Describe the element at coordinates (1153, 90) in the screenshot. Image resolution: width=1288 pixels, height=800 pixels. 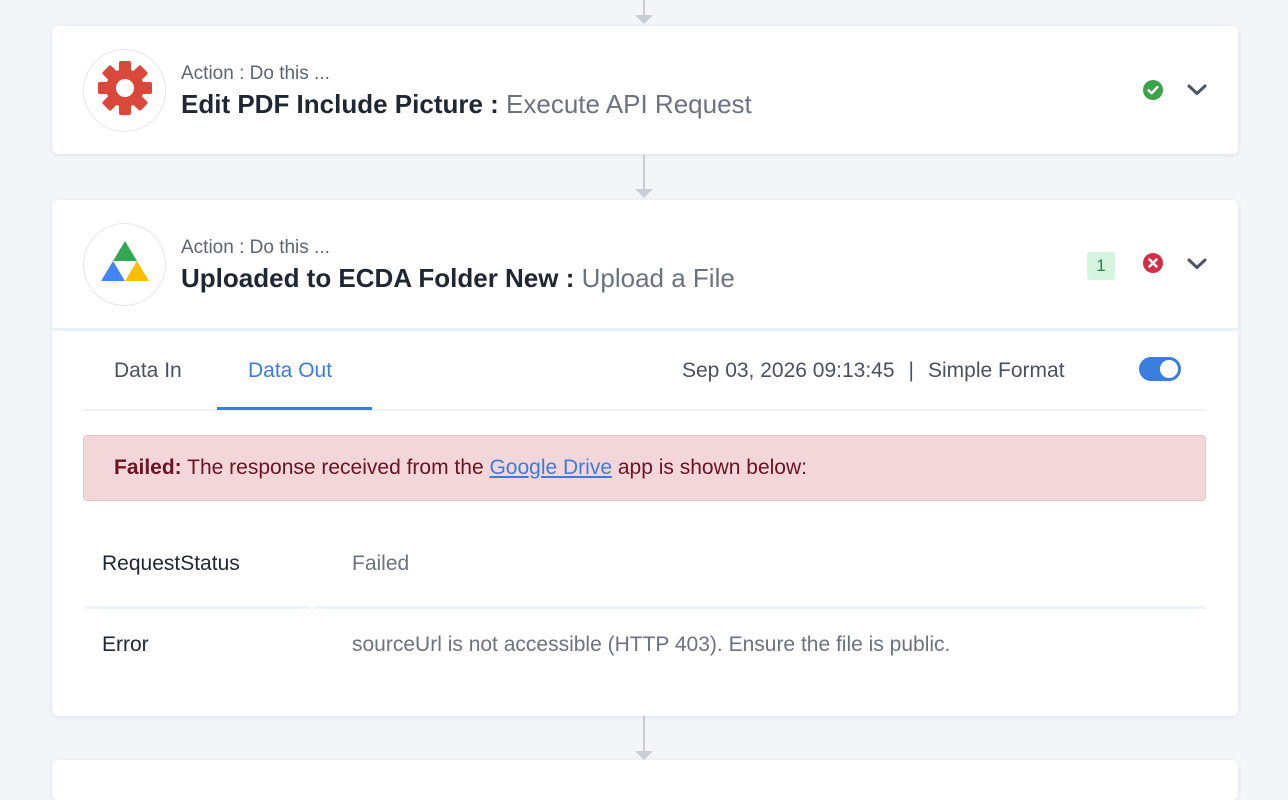
I see `success-check-icon` at that location.